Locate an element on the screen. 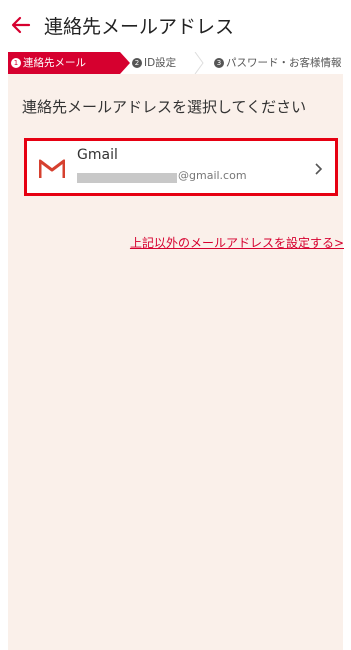 The height and width of the screenshot is (650, 351). gmail-icon is located at coordinates (52, 169).